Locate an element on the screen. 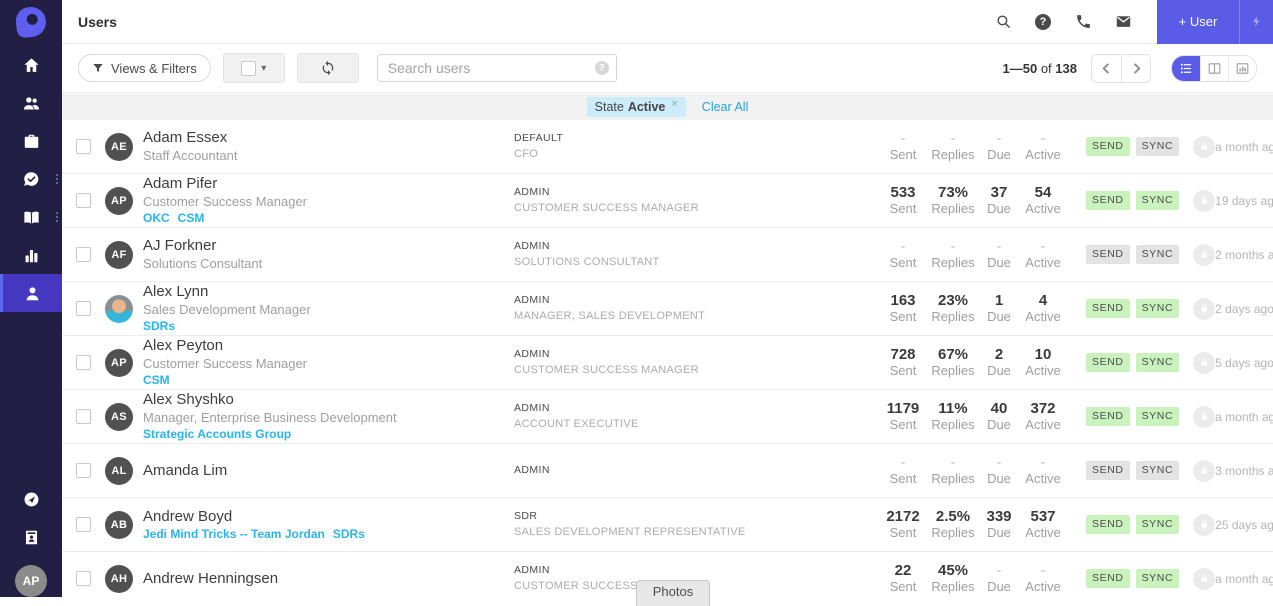  user-name: Adam Essex is located at coordinates (328, 138).